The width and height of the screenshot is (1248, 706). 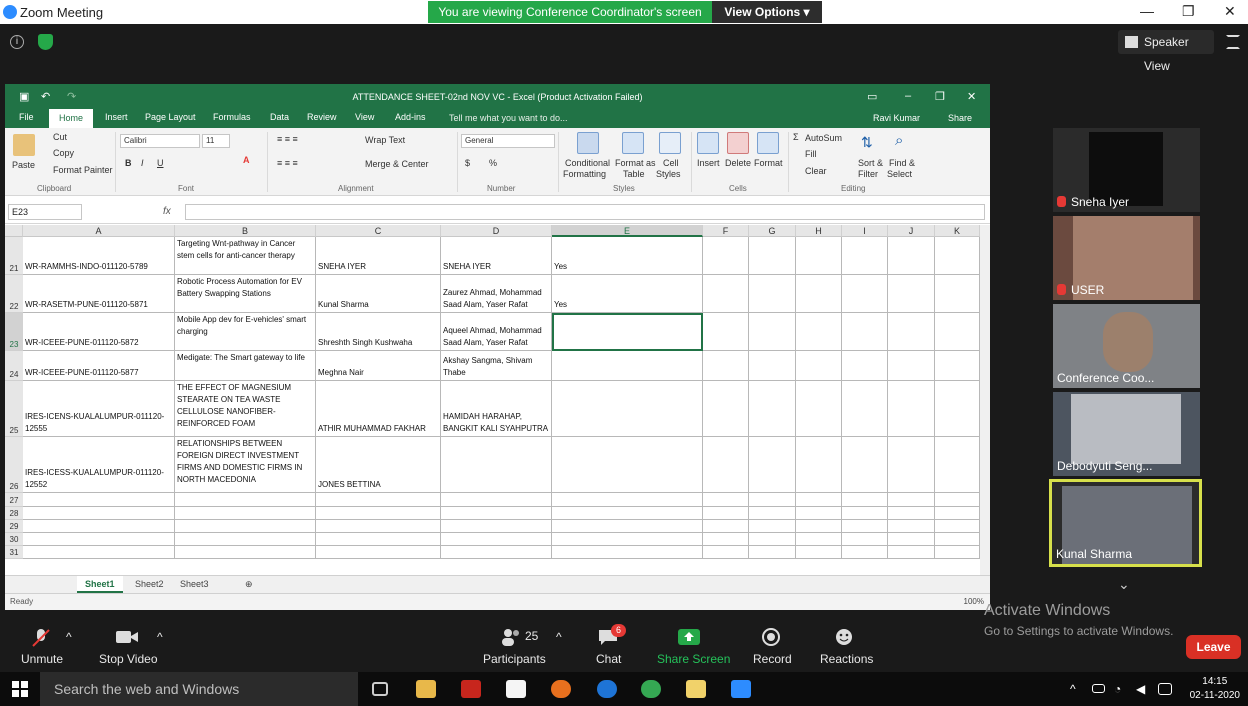 What do you see at coordinates (587, 163) in the screenshot?
I see `conditional-formatting-button: Conditional` at bounding box center [587, 163].